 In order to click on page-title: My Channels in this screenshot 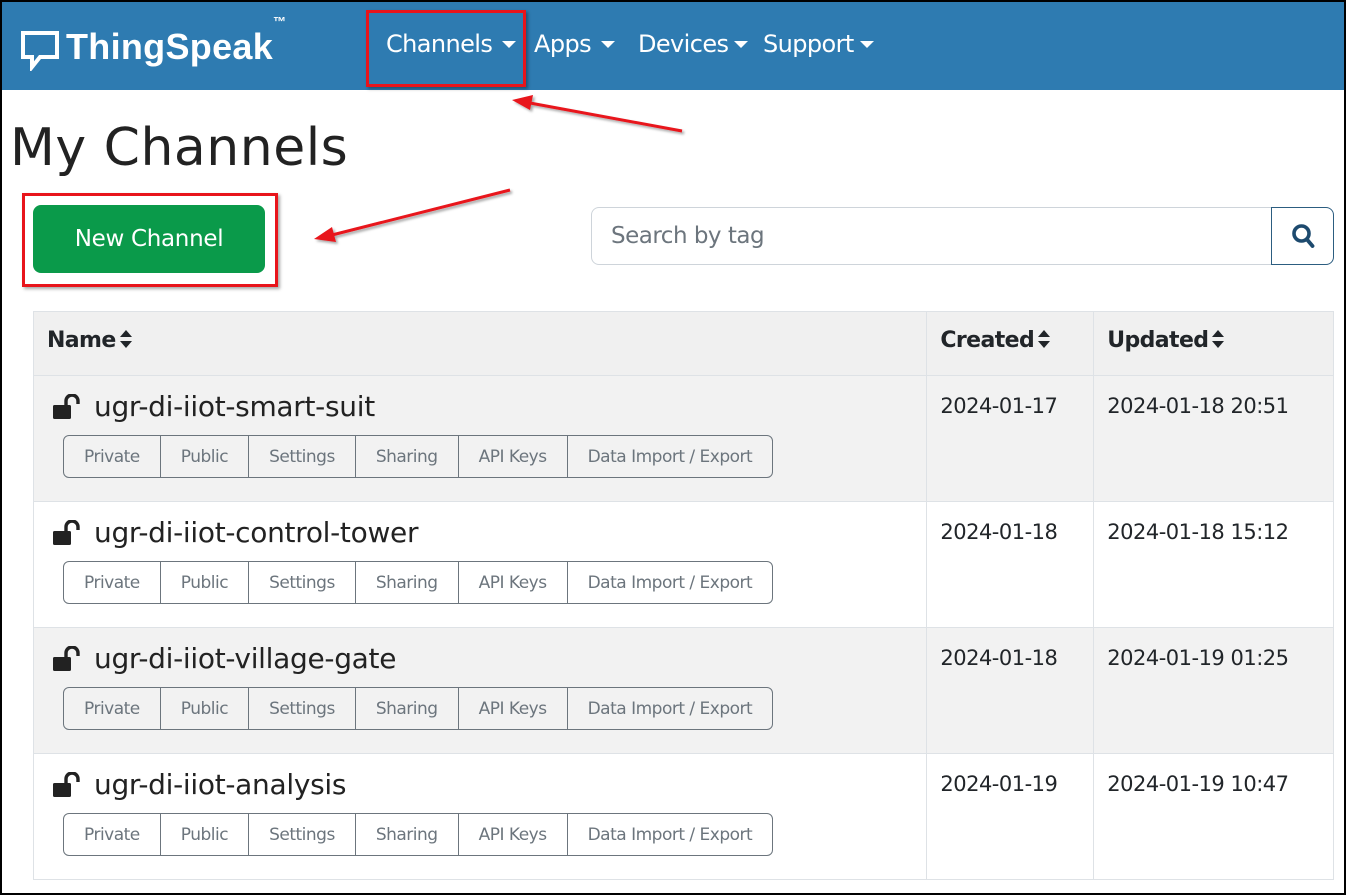, I will do `click(179, 148)`.